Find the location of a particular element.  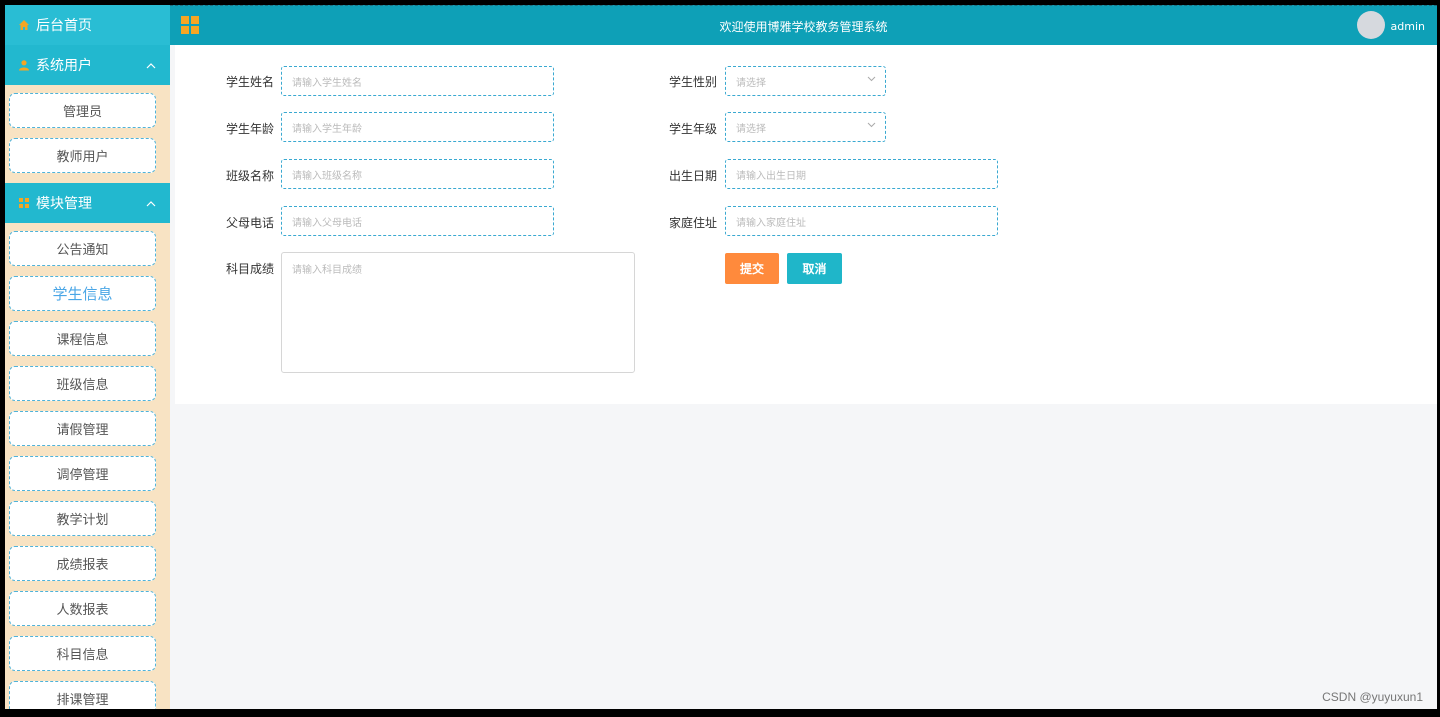

sidebar-home: 后台首页 is located at coordinates (87, 25).